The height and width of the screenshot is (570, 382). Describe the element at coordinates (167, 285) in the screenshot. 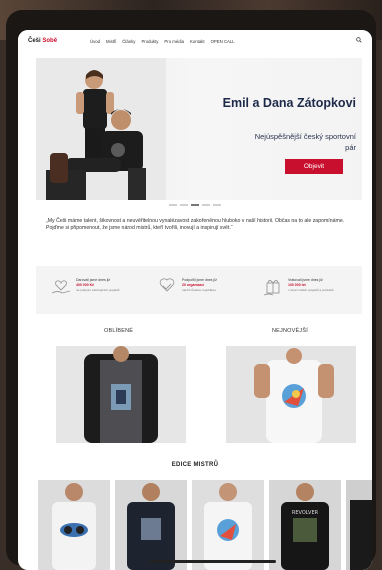

I see `handshake-icon` at that location.